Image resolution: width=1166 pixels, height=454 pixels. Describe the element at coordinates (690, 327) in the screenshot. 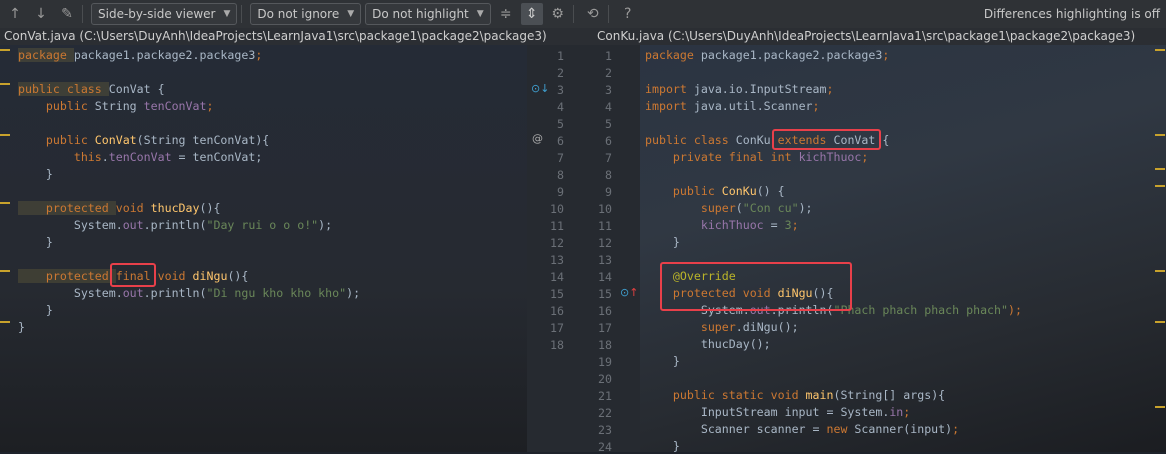

I see `code-token: super` at that location.